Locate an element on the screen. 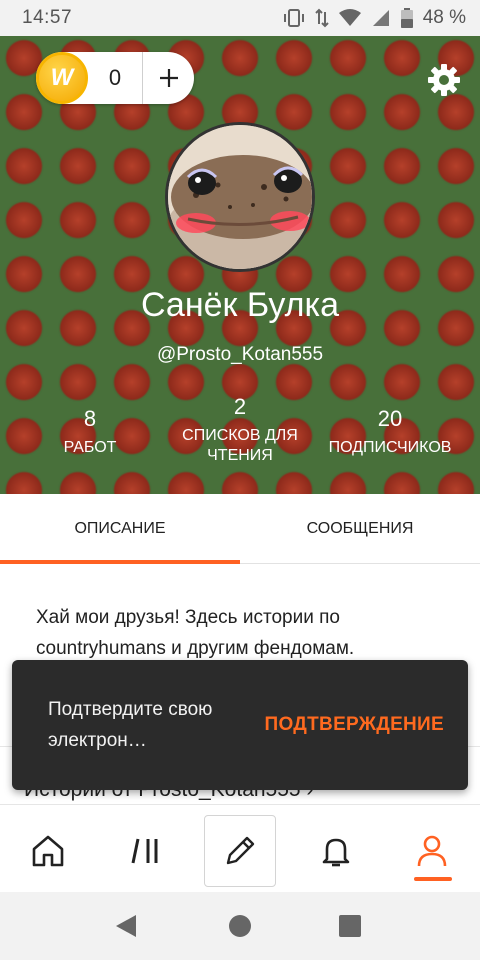  data-arrows-icon is located at coordinates (321, 18).